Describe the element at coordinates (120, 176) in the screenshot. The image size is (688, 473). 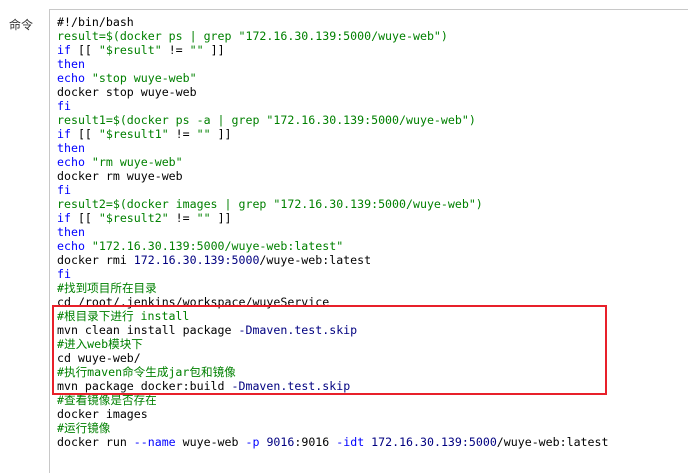
I see `code-token: docker rm wuye-web` at that location.